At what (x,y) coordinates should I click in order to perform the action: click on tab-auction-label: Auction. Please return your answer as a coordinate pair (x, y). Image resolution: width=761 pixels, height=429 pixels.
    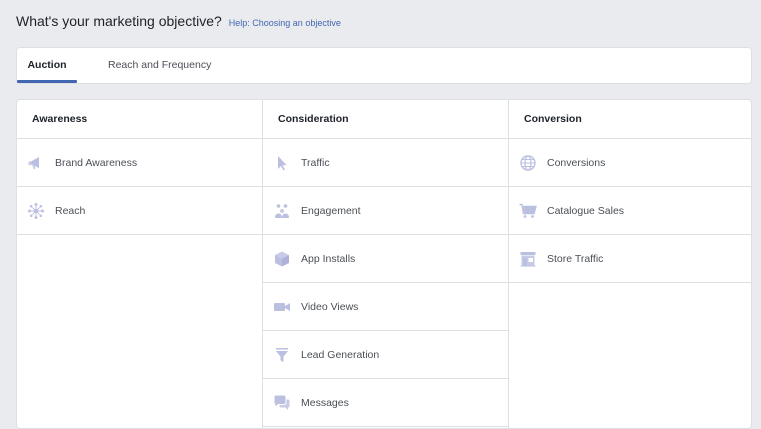
    Looking at the image, I should click on (47, 65).